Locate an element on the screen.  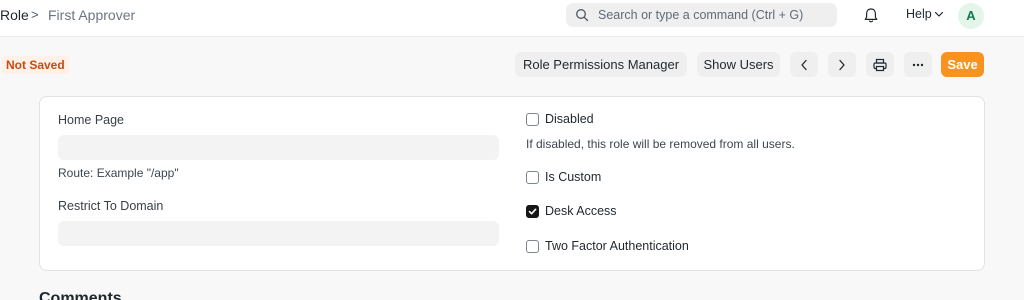
breadcrumb-role: Role is located at coordinates (14, 15).